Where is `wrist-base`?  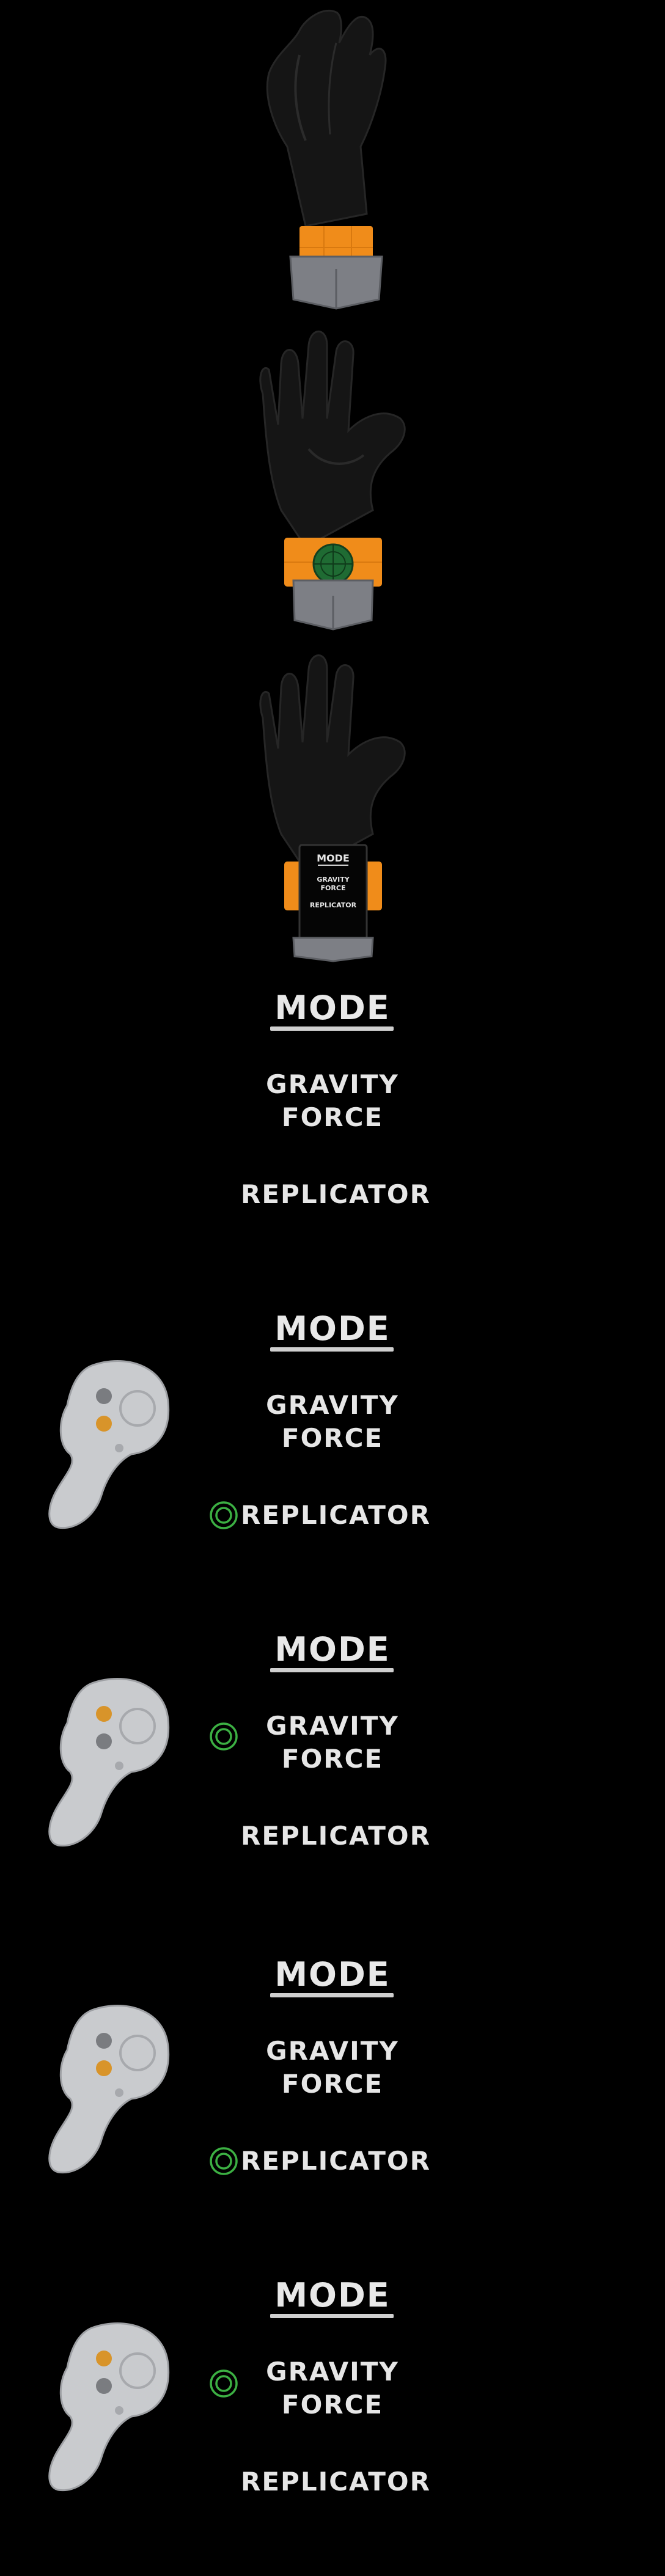
wrist-base is located at coordinates (333, 949).